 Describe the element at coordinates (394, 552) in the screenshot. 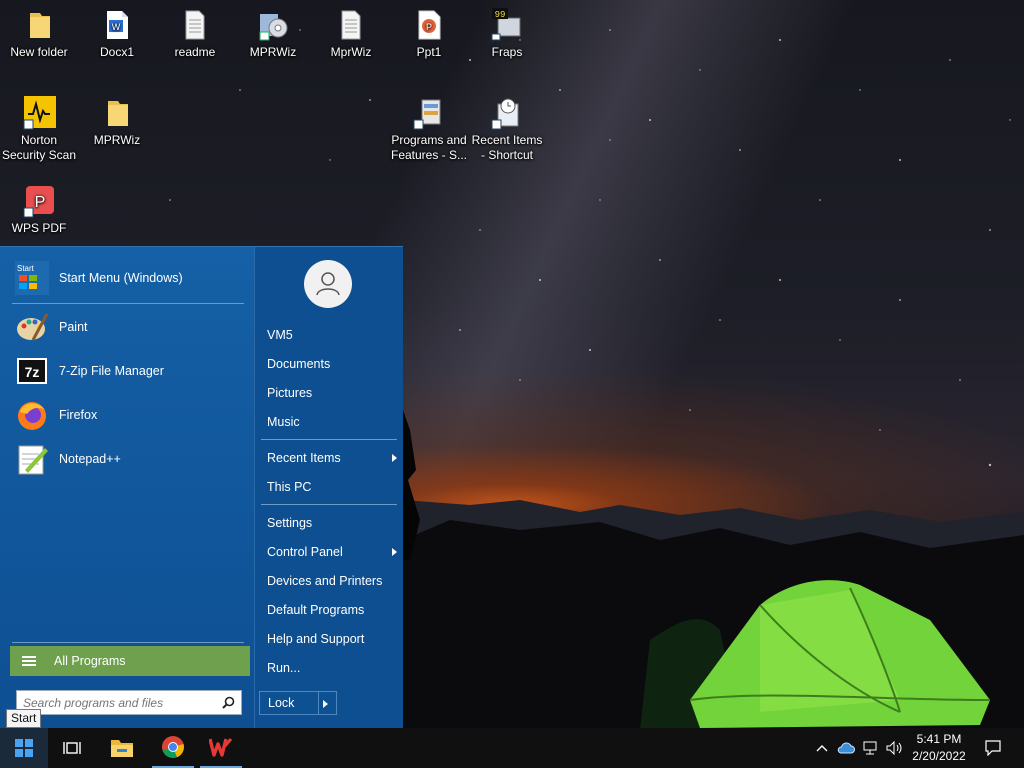

I see `submenu-arrow-icon` at that location.